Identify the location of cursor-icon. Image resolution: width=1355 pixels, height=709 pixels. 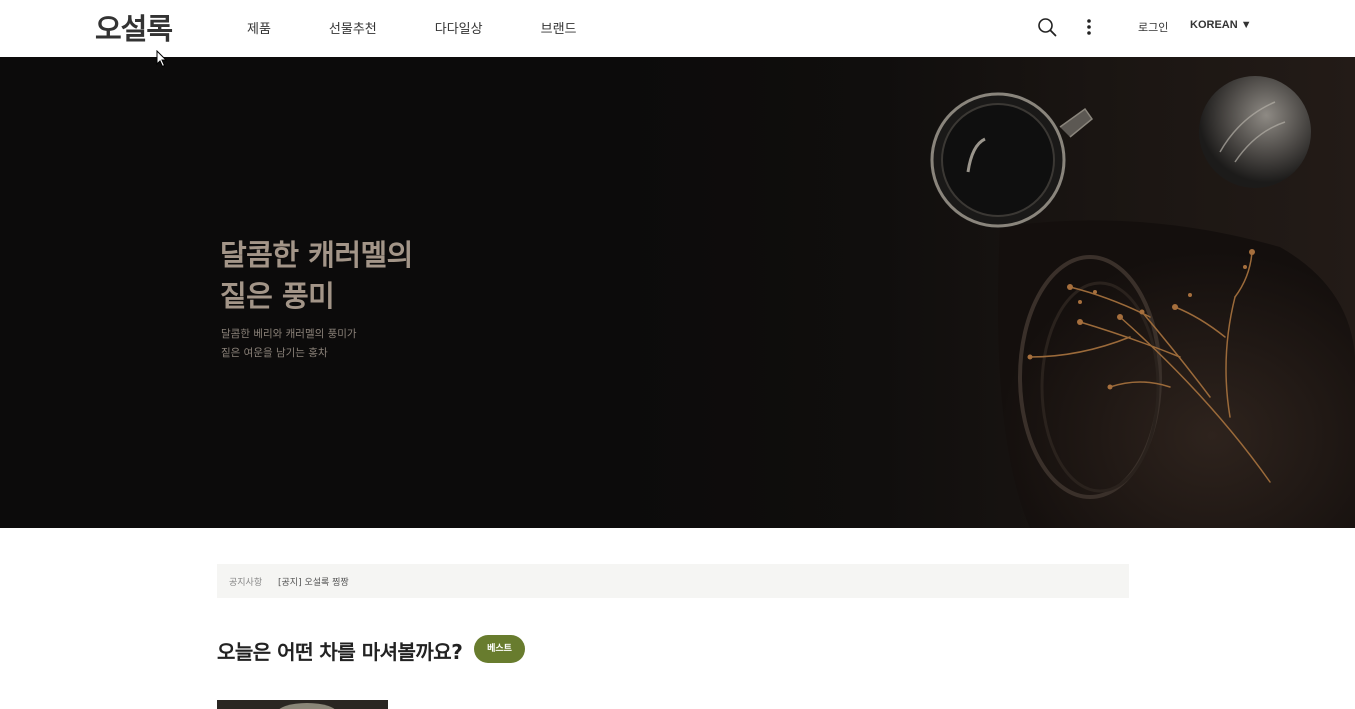
(162, 59).